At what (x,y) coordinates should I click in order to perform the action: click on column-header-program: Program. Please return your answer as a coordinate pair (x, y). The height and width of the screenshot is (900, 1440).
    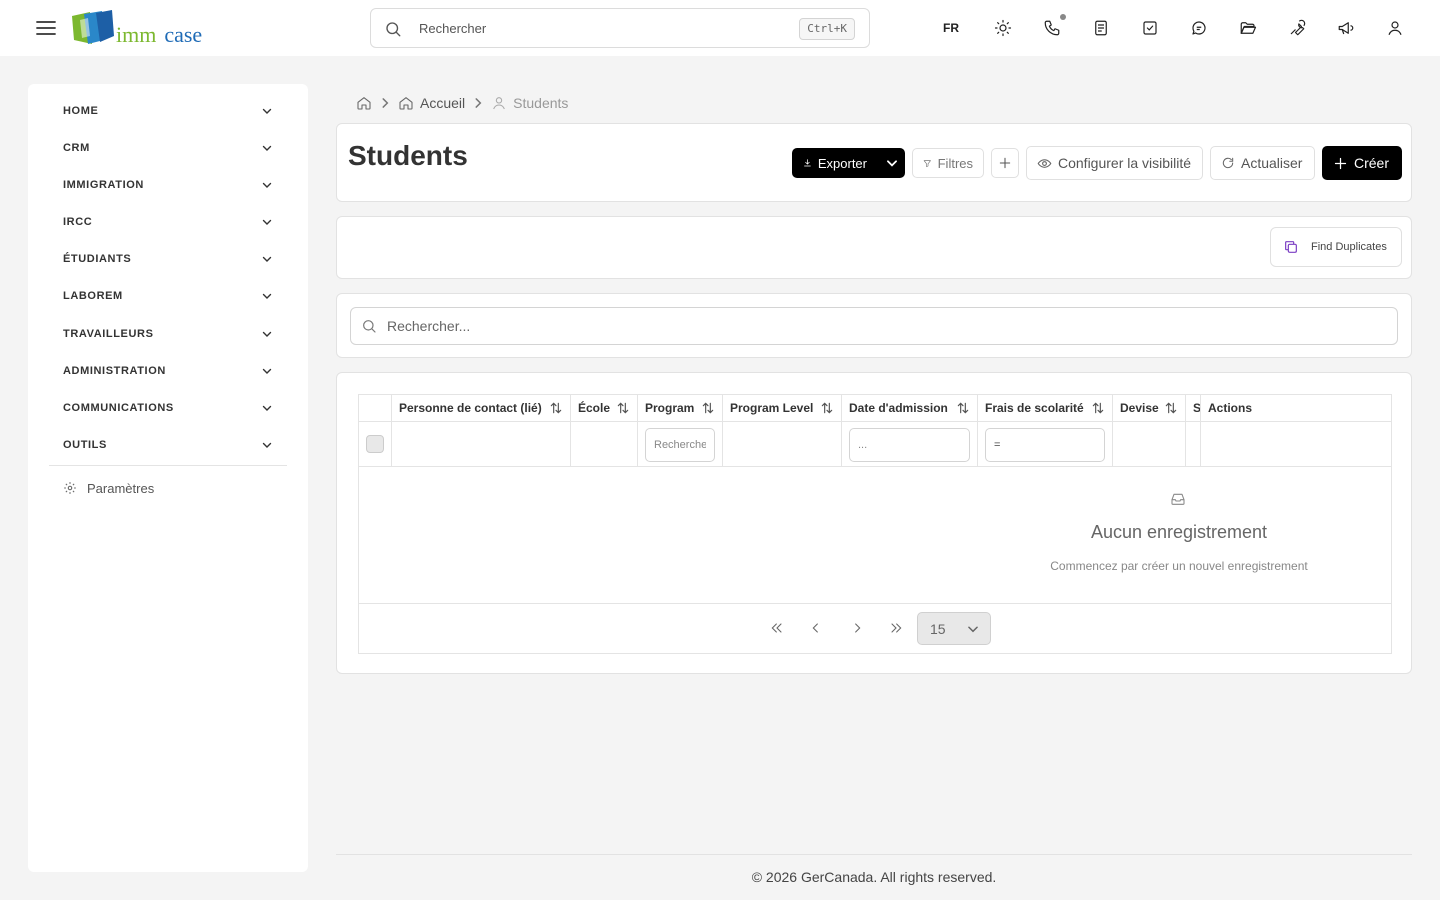
    Looking at the image, I should click on (680, 408).